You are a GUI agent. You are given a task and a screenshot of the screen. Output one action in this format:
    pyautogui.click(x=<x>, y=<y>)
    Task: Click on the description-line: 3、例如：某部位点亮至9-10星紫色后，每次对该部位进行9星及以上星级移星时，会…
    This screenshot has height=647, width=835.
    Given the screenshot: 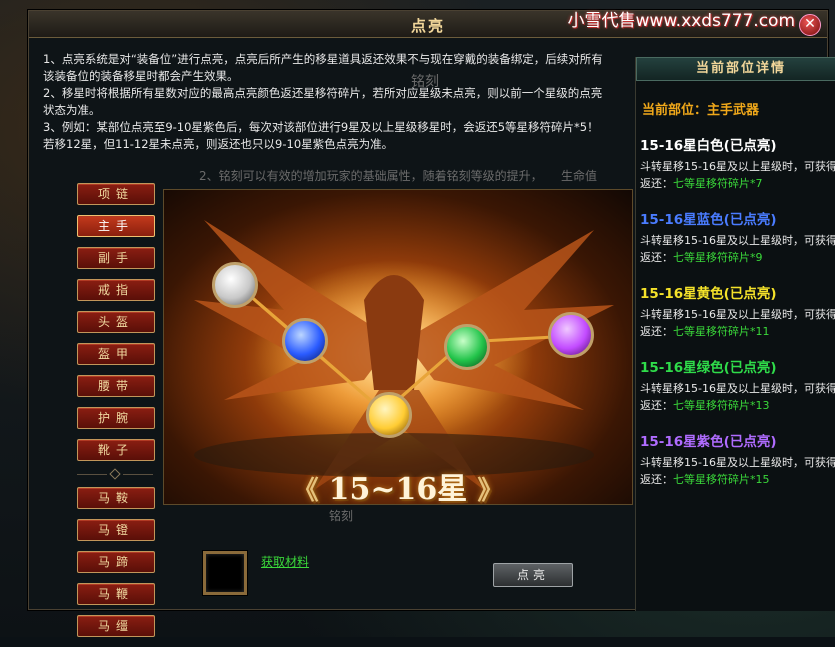 What is the action you would take?
    pyautogui.click(x=321, y=135)
    